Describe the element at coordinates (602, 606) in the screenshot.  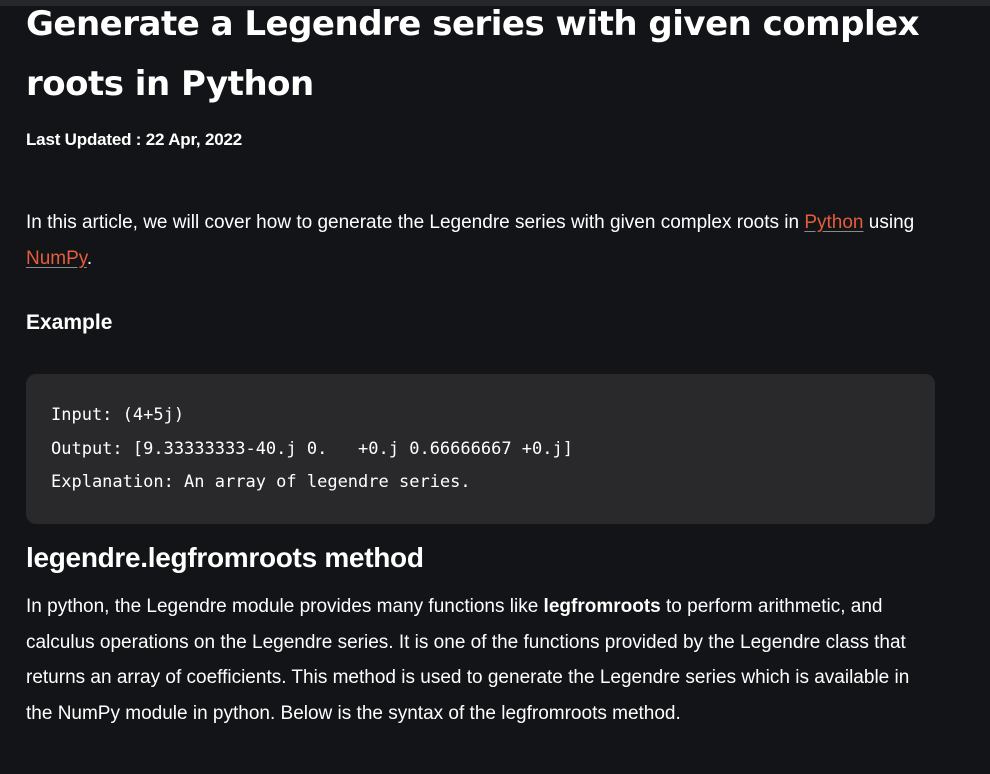
I see `method-bold-name: legfromroots` at that location.